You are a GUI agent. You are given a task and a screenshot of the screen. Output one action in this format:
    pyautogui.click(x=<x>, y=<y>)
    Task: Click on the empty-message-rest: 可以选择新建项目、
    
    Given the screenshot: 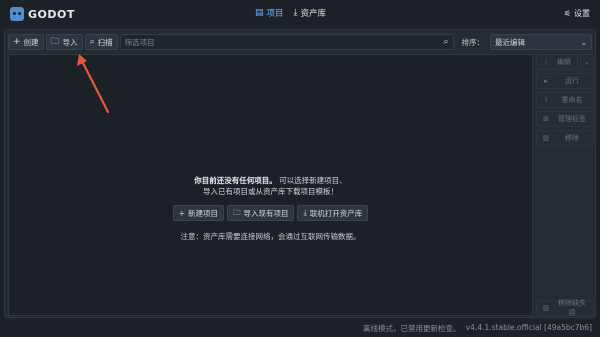 What is the action you would take?
    pyautogui.click(x=313, y=180)
    